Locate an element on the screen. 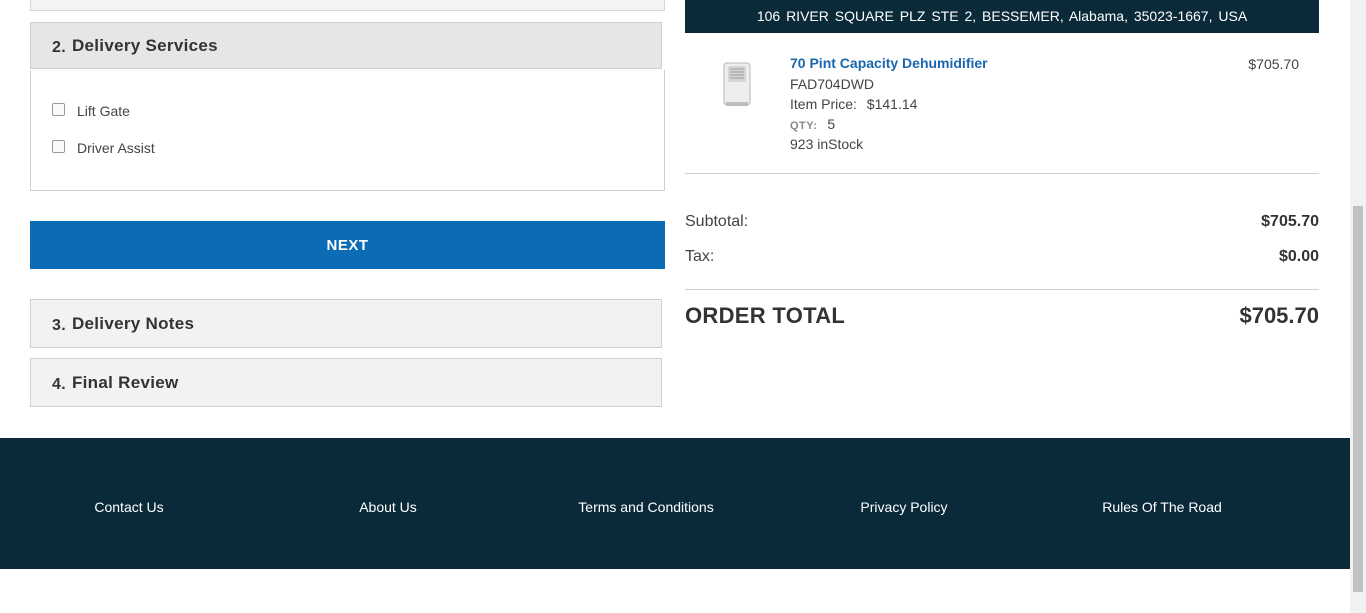 This screenshot has height=613, width=1366. product-name-link: 70 Pint Capacity Dehumidifier is located at coordinates (889, 63).